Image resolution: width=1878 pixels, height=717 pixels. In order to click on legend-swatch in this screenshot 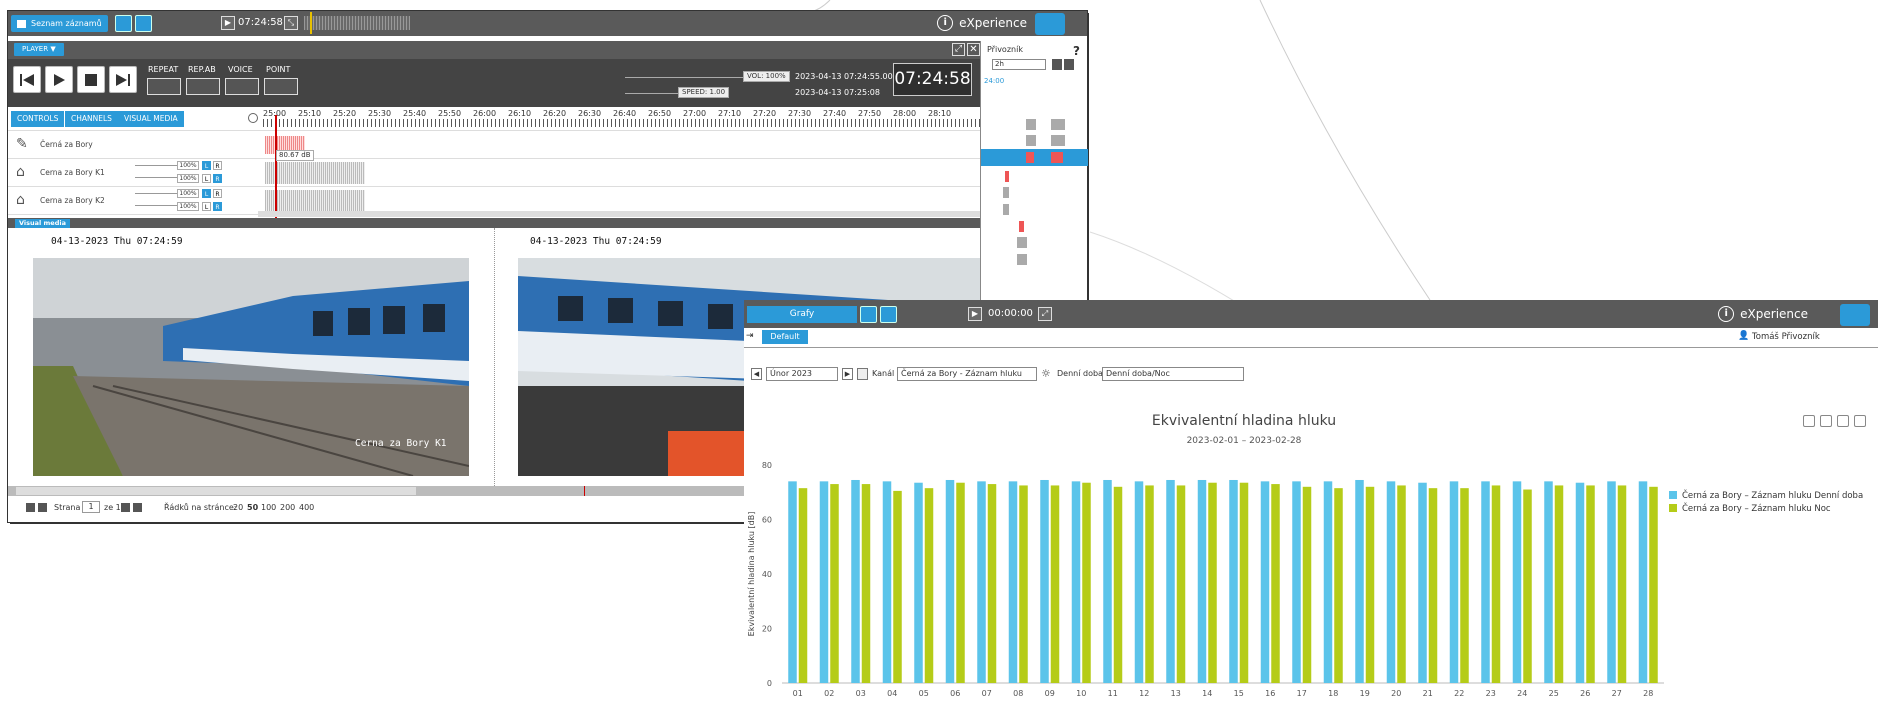, I will do `click(1673, 508)`.